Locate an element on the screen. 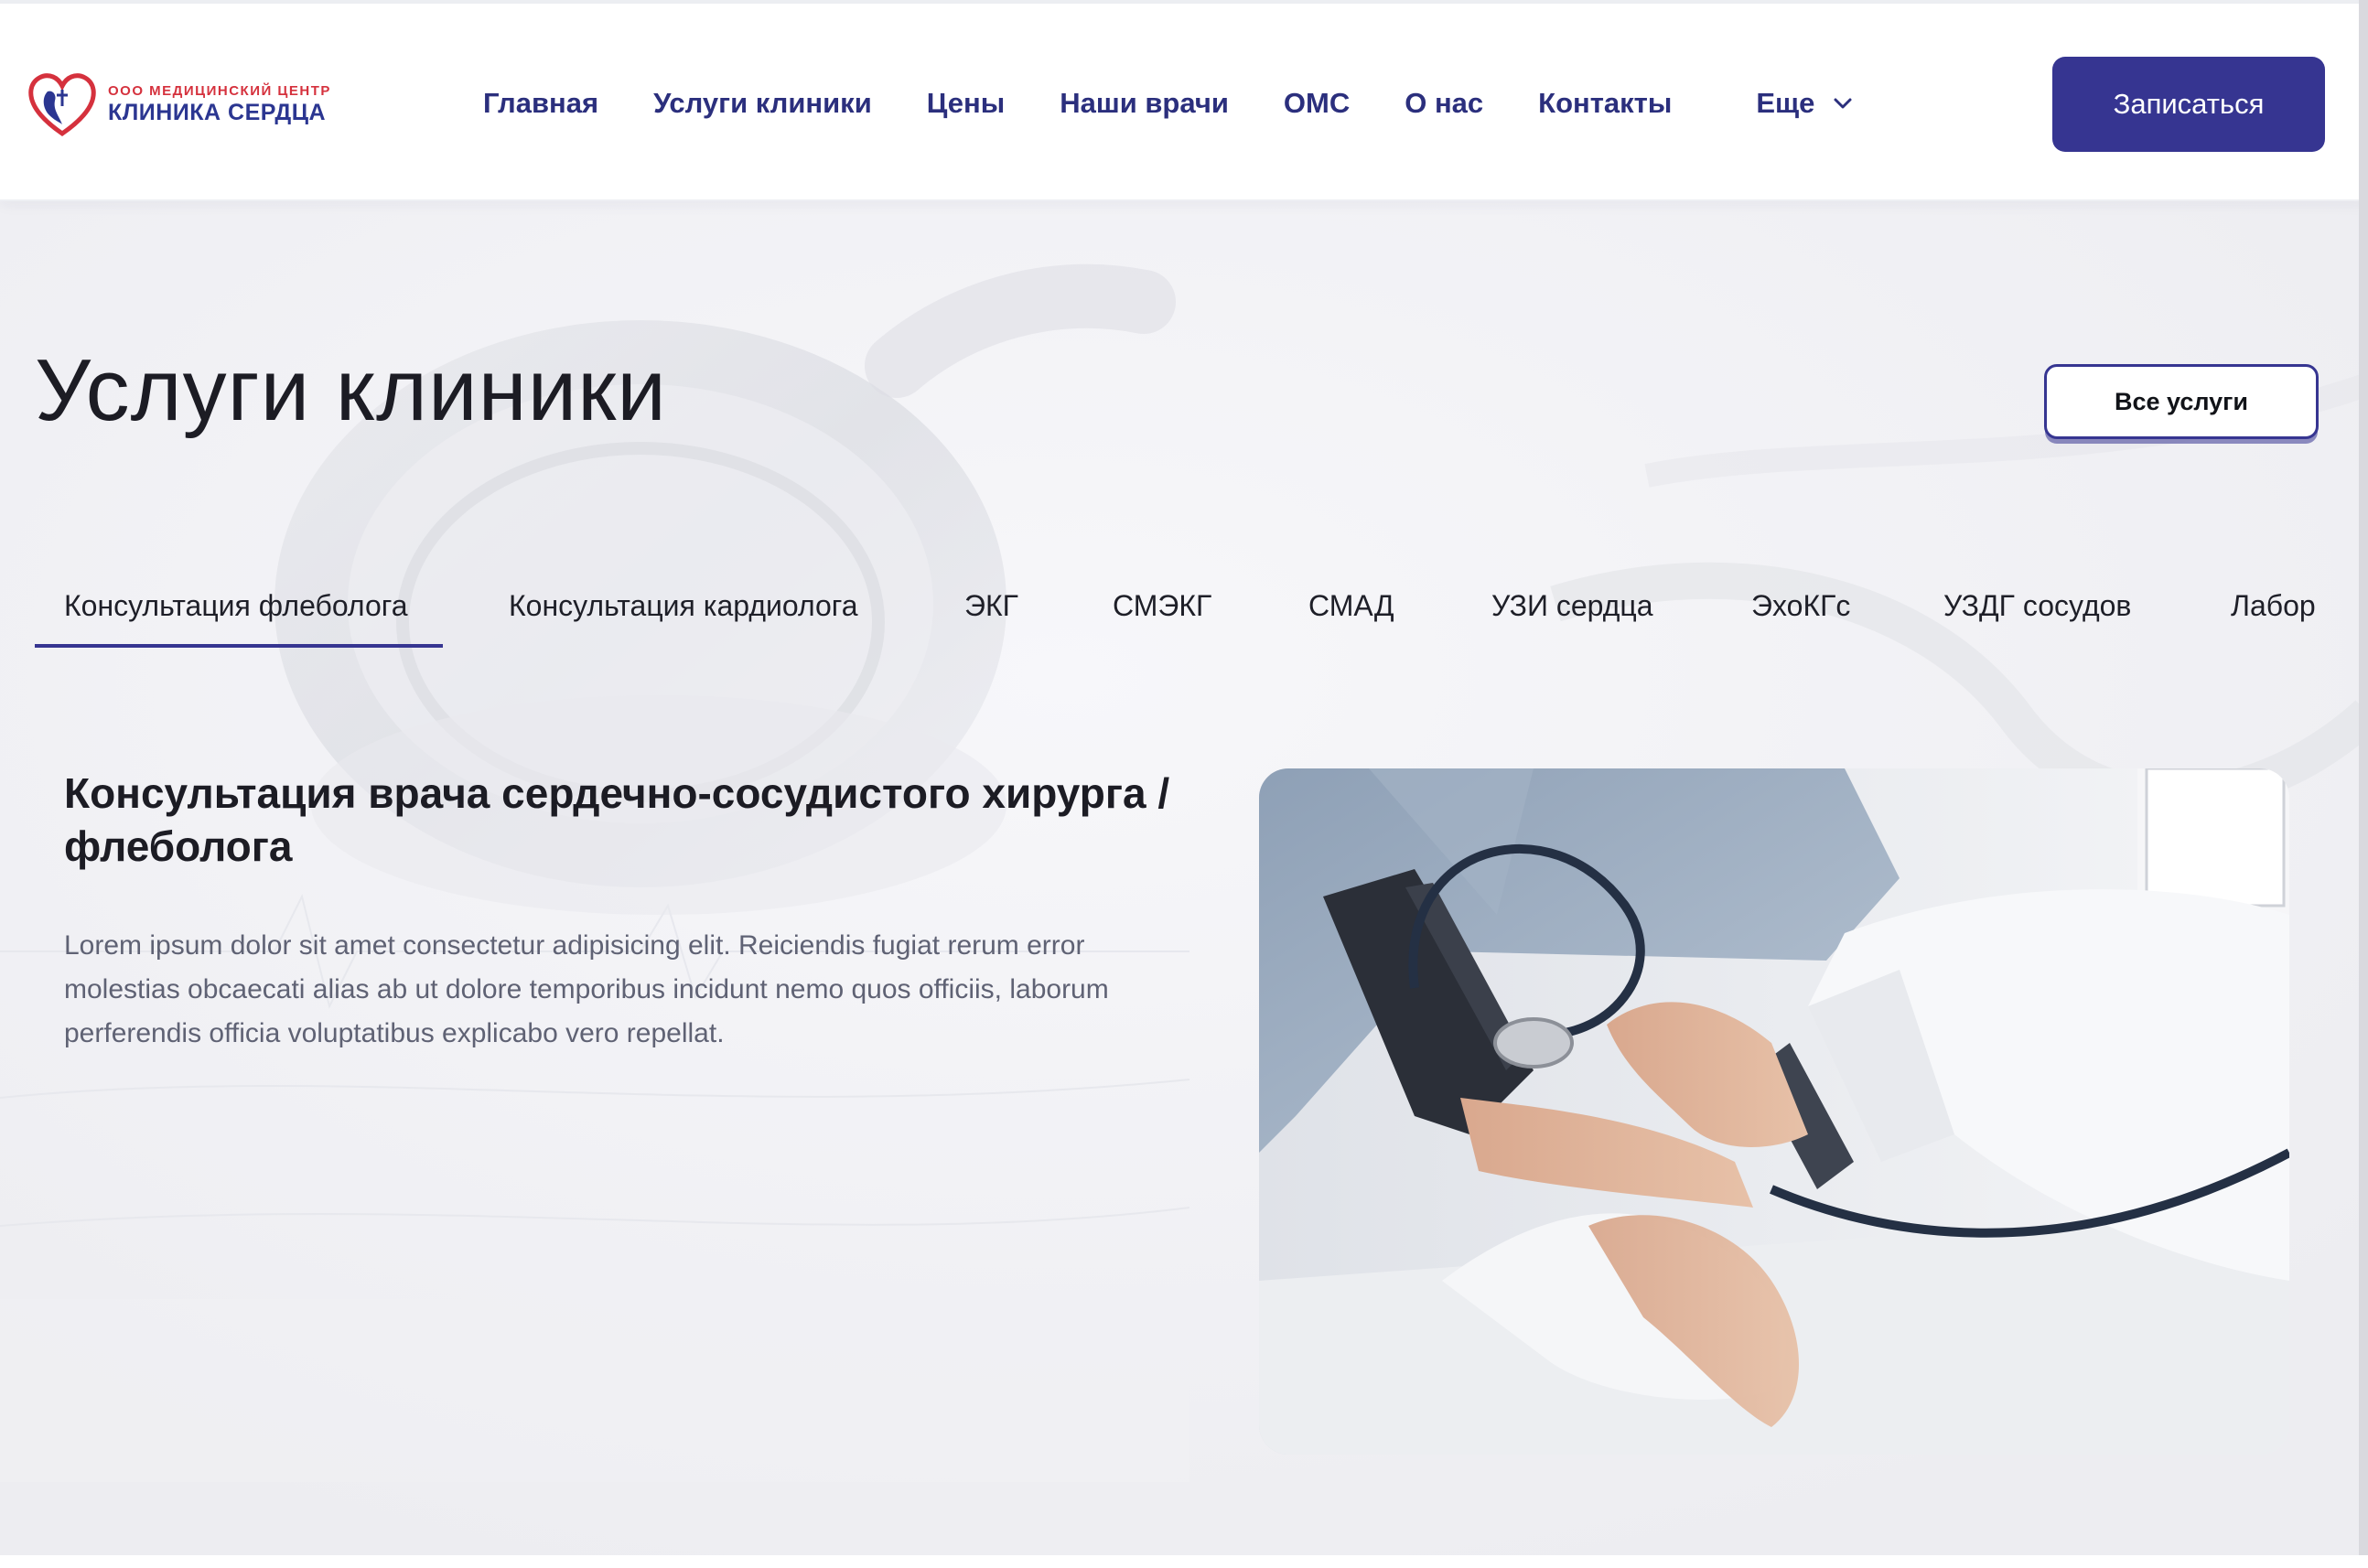  heart-logo-icon is located at coordinates (62, 105).